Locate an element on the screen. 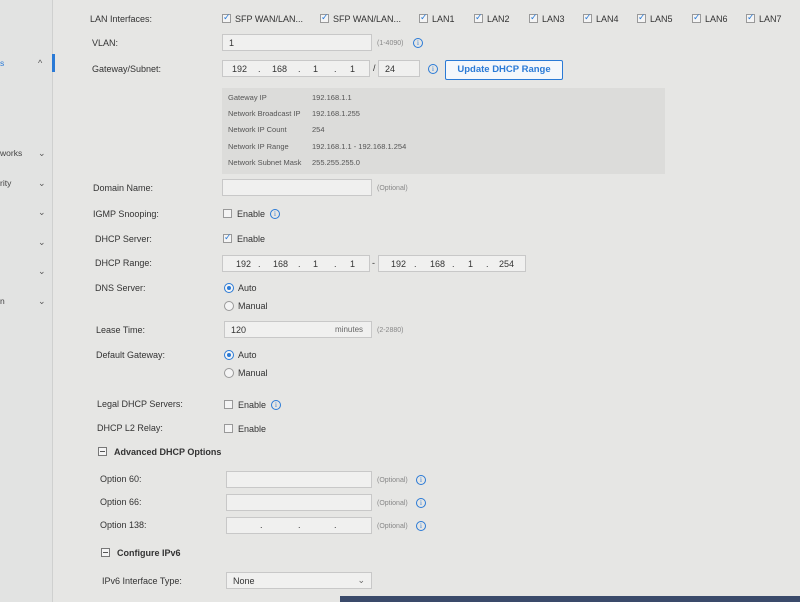 This screenshot has width=800, height=602. domain-name-input is located at coordinates (297, 187).